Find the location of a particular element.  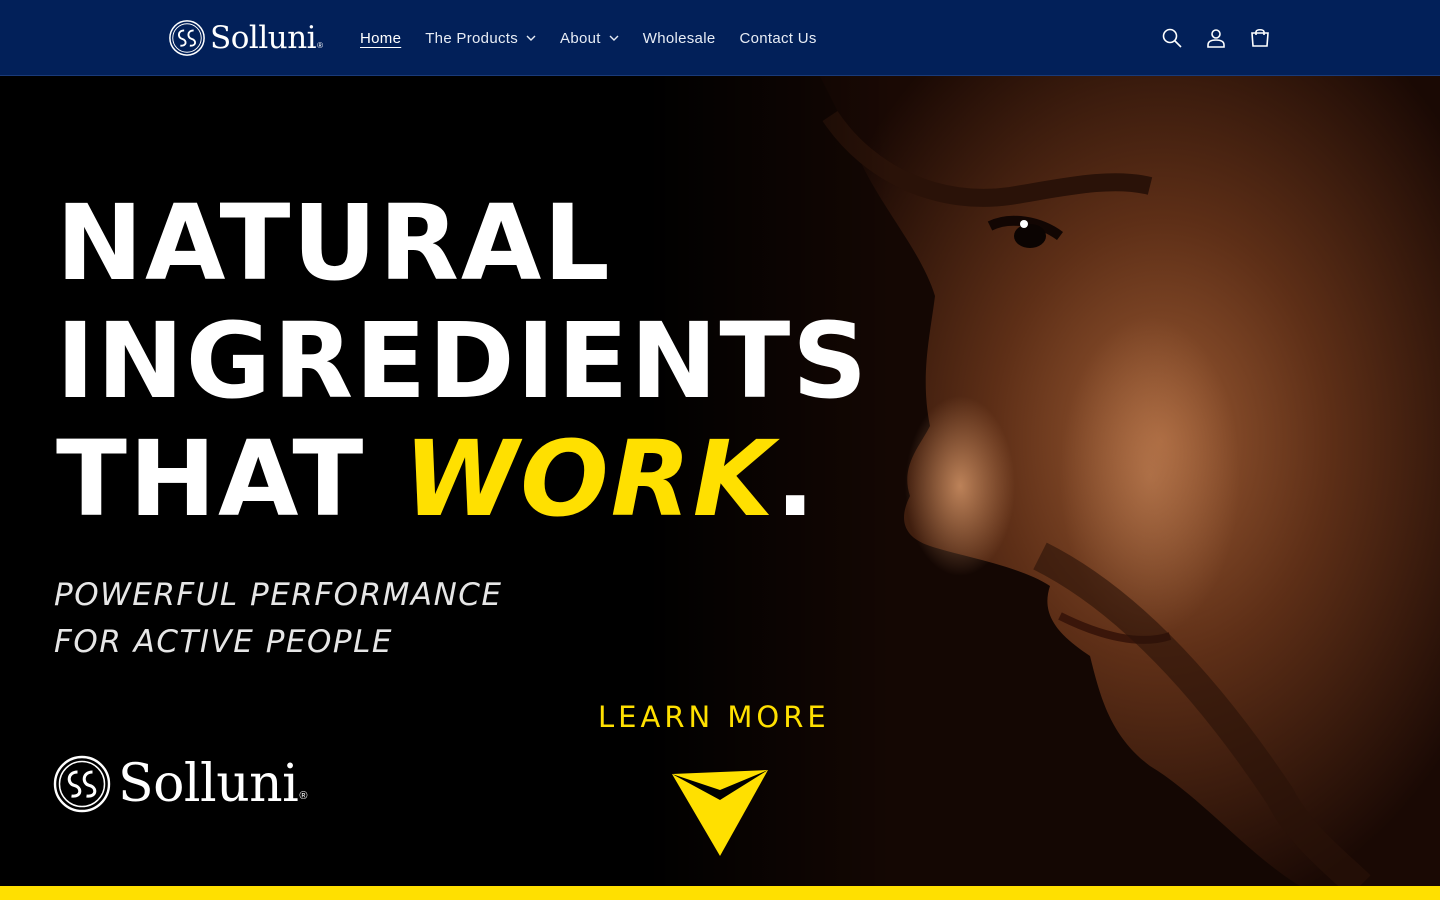

nav-wholesale-label: Wholesale is located at coordinates (679, 38).